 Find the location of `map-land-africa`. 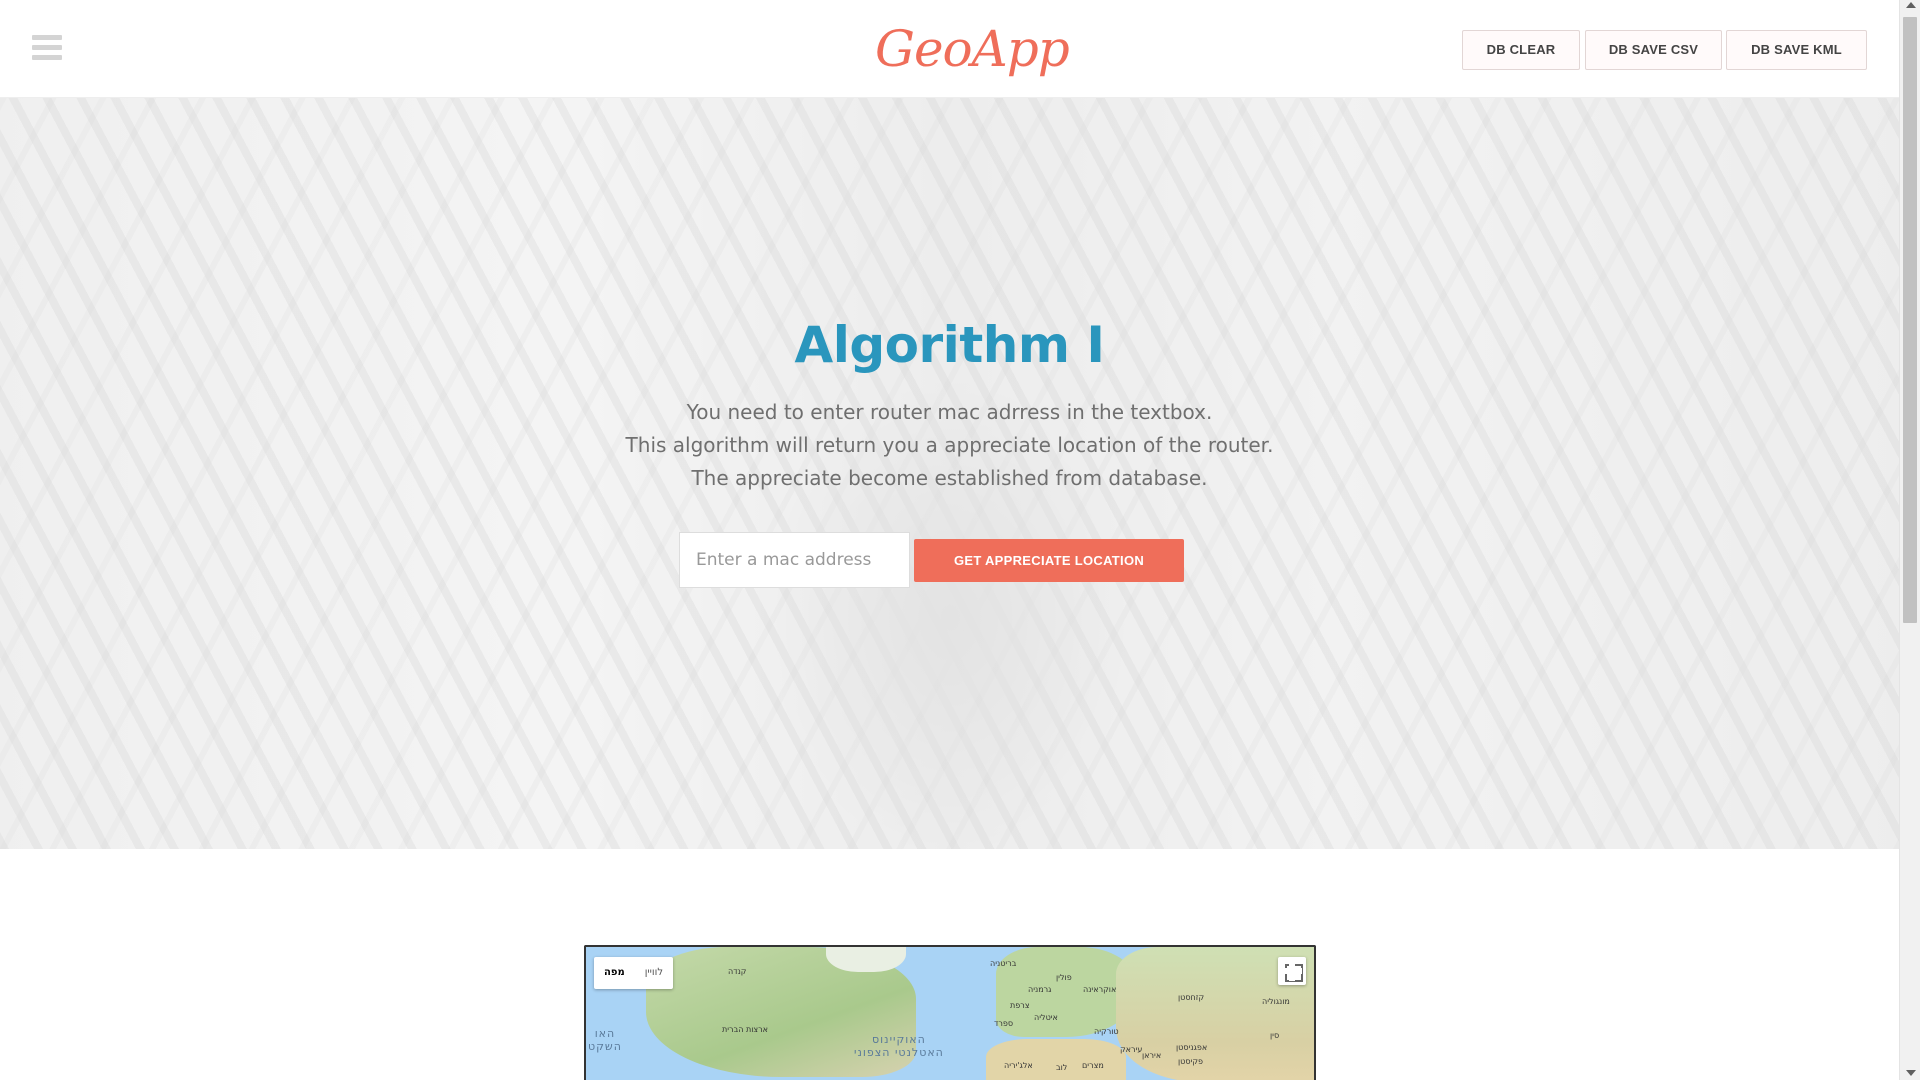

map-land-africa is located at coordinates (1056, 1059).